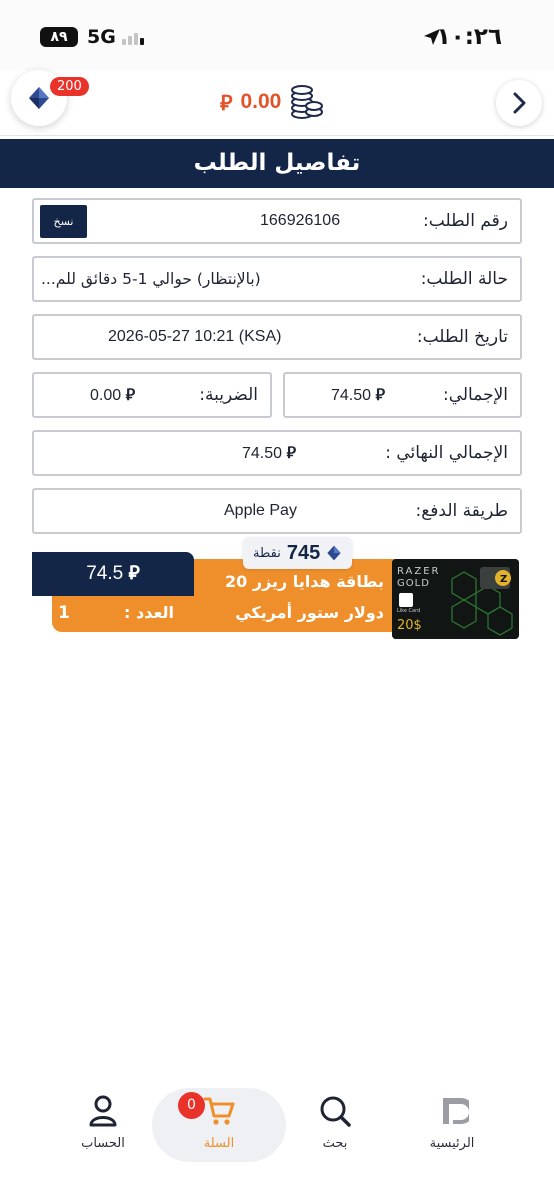 The height and width of the screenshot is (1199, 554). Describe the element at coordinates (462, 511) in the screenshot. I see `payment-method-label: طريقة الدفع:` at that location.